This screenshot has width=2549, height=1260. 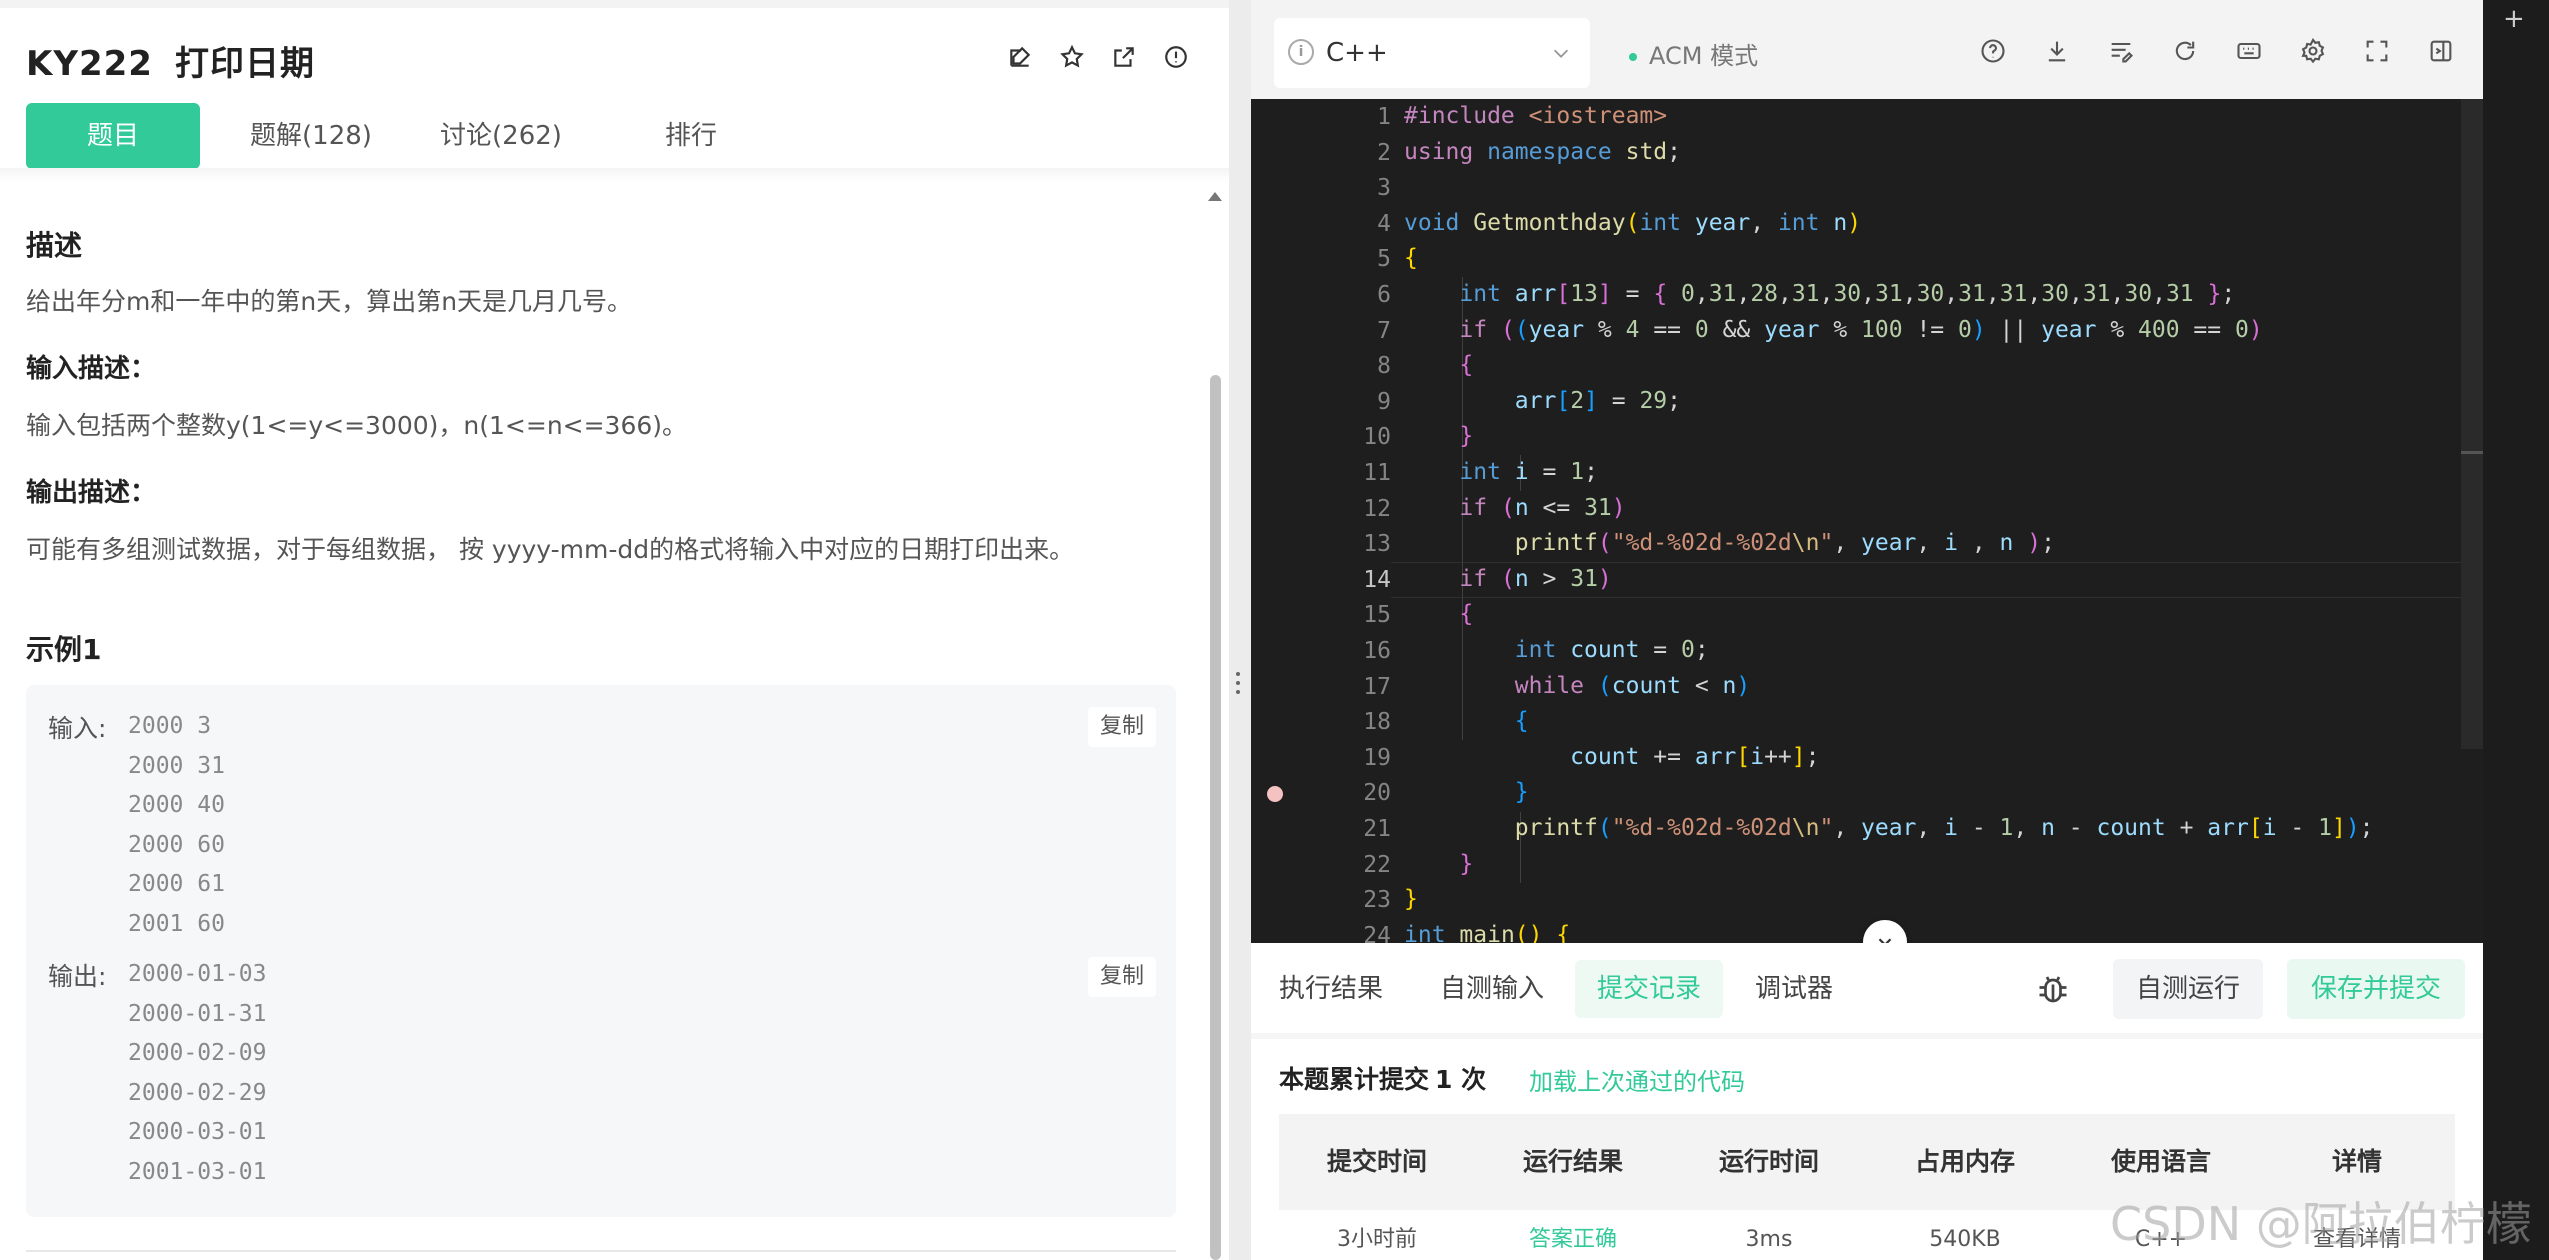 I want to click on table-cell: 答案正确, so click(x=1572, y=1239).